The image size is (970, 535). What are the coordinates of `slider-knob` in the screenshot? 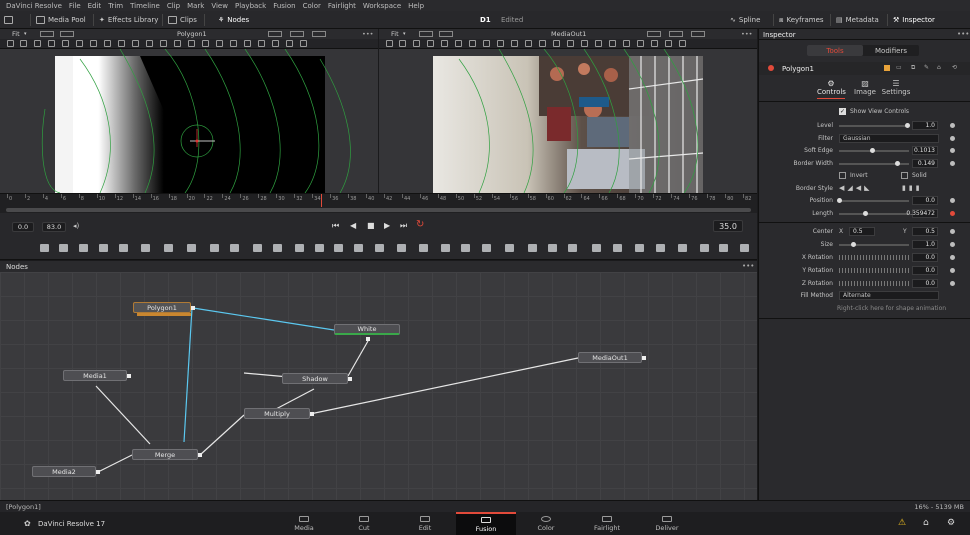 It's located at (907, 125).